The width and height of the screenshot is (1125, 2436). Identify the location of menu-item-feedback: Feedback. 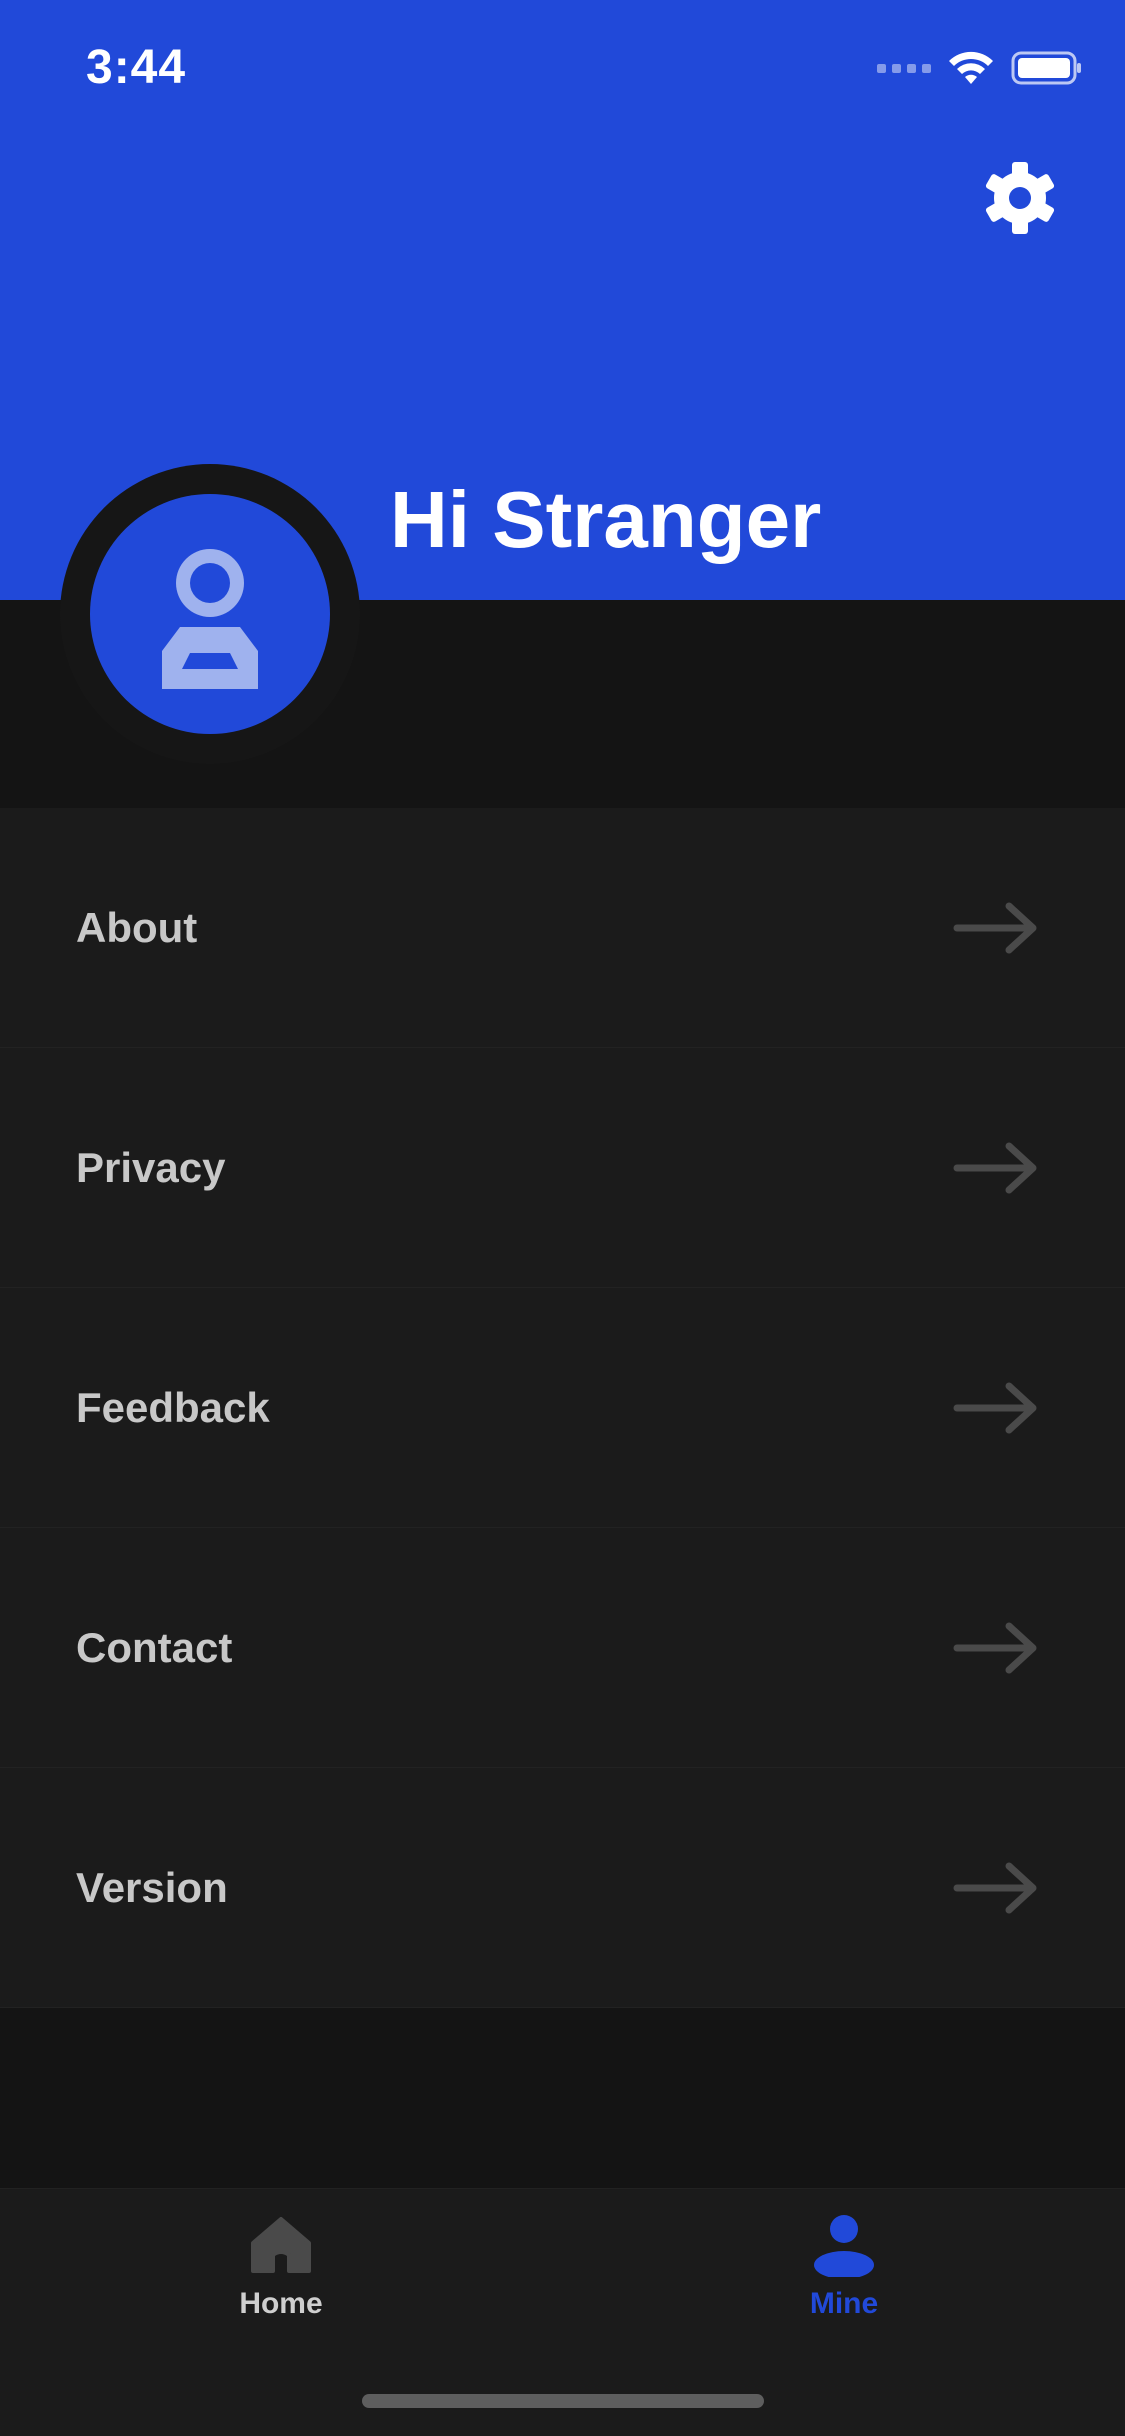
(562, 1408).